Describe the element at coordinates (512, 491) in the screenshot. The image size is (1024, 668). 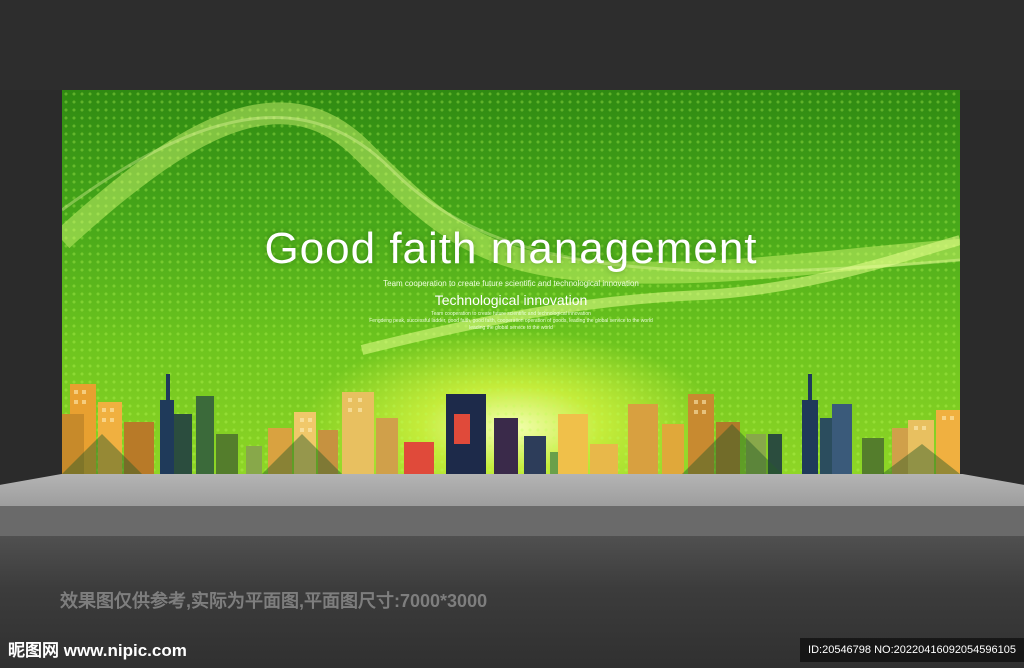
I see `stage-platform-top` at that location.